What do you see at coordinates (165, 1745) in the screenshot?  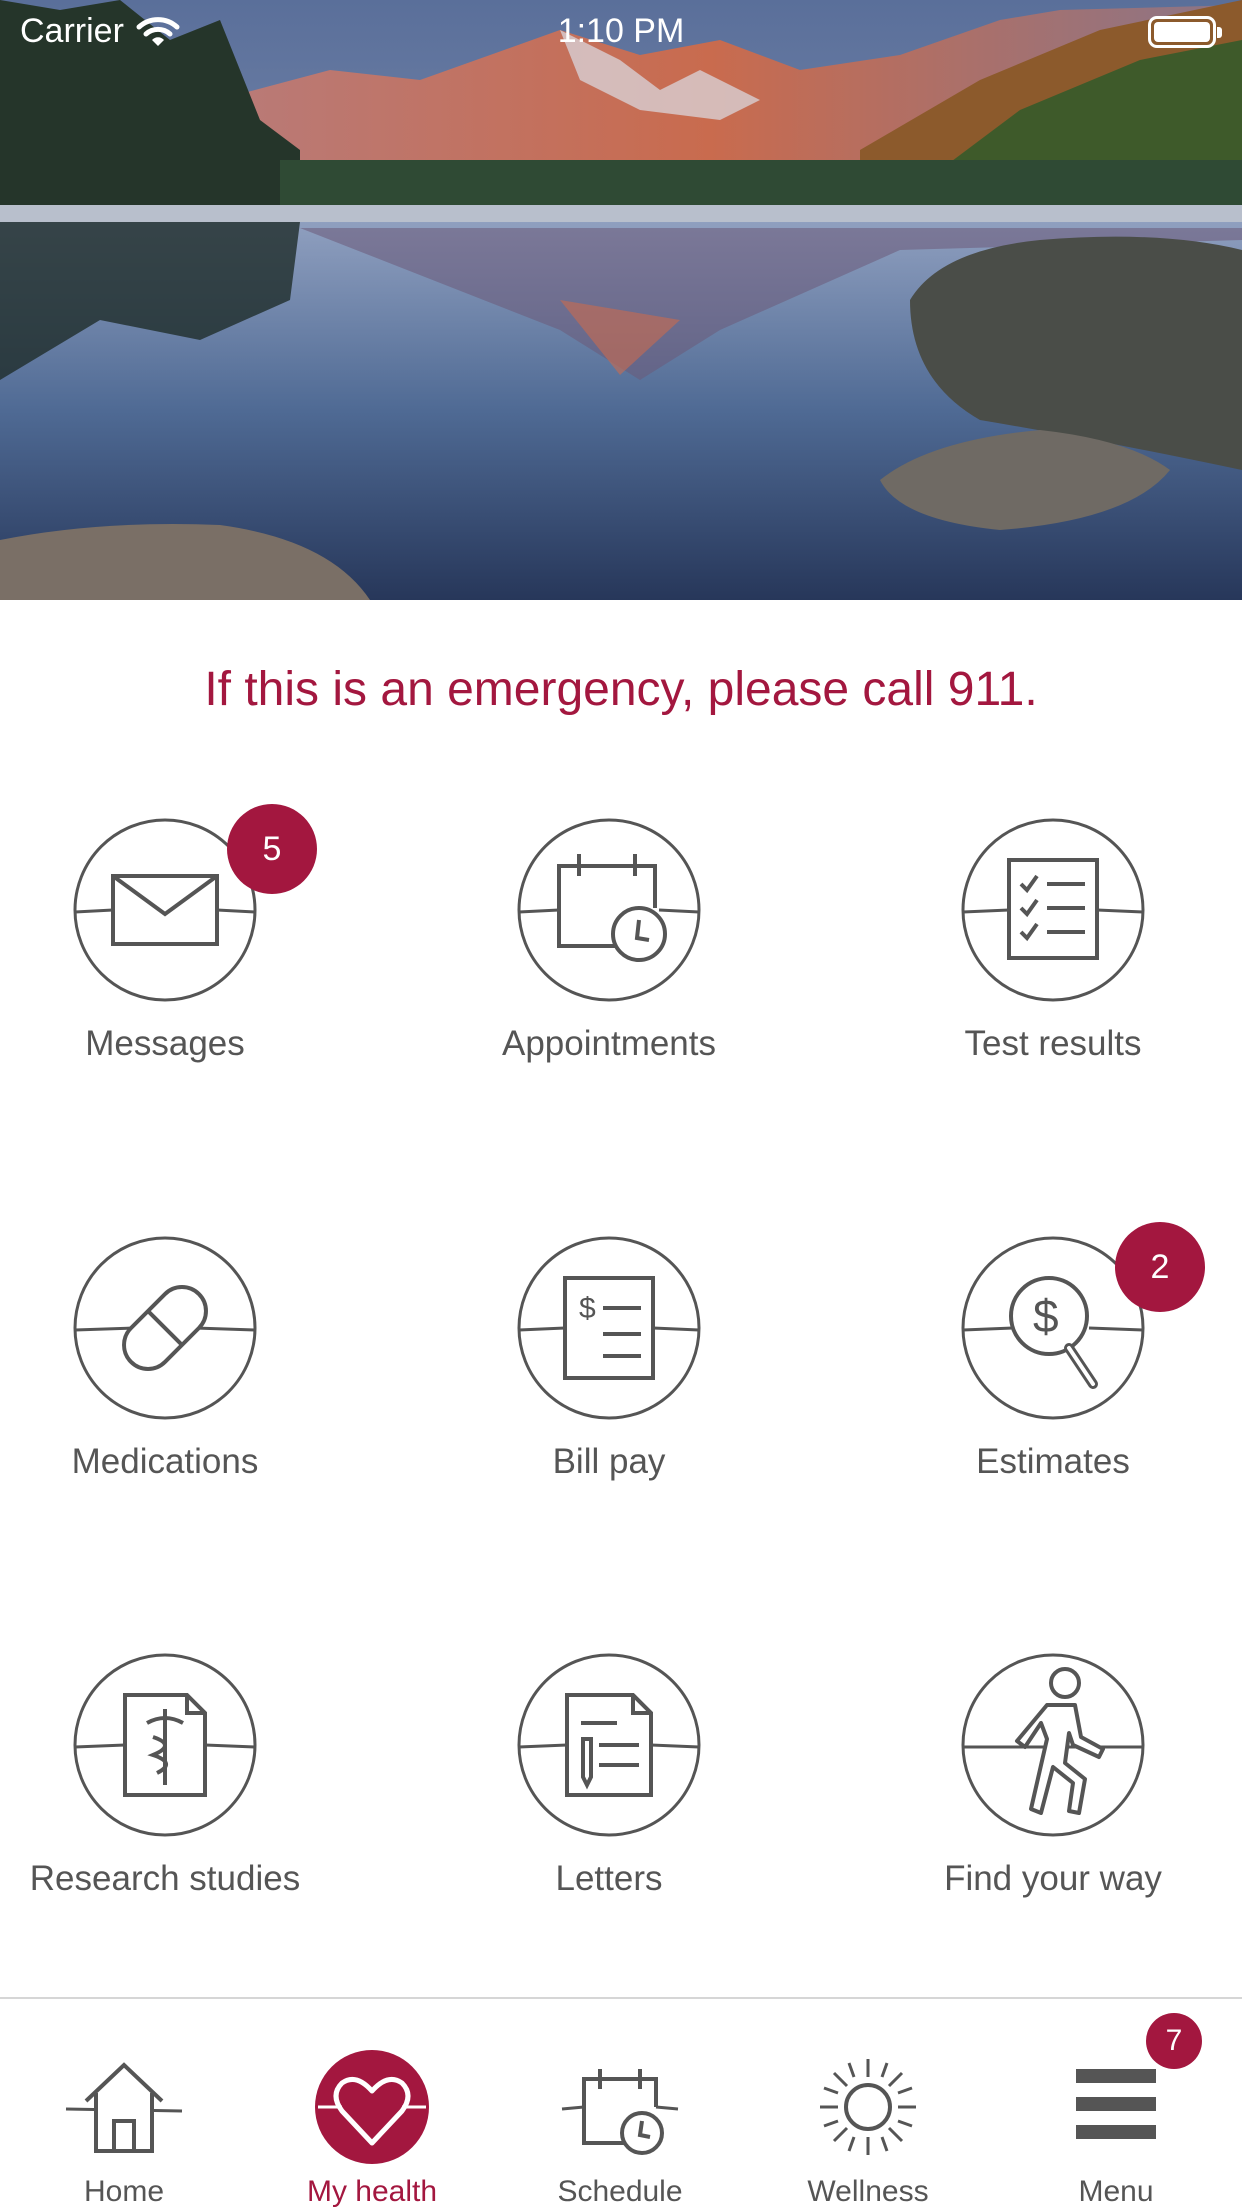 I see `caduceus-document-icon` at bounding box center [165, 1745].